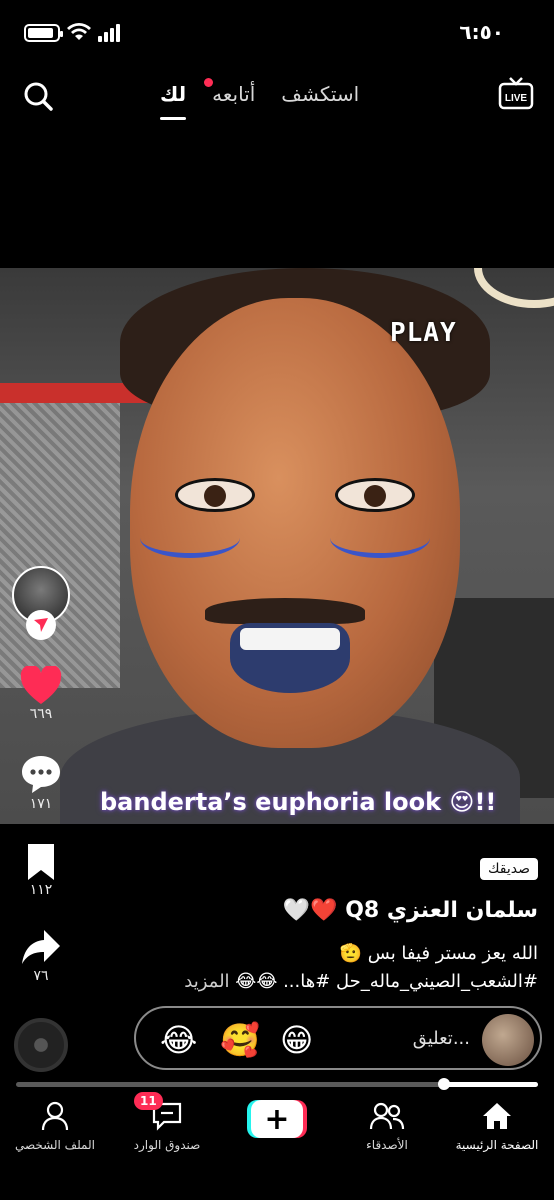 This screenshot has width=554, height=1200. I want to click on follow-button, so click(41, 625).